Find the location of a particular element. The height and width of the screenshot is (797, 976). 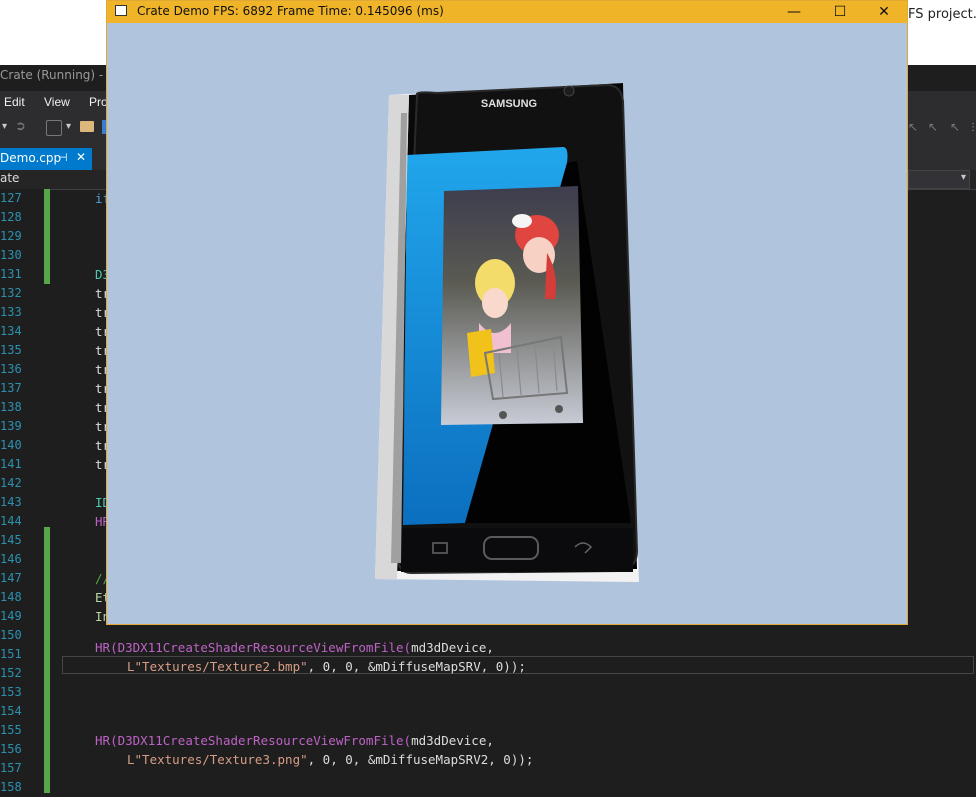

open-folder-icon is located at coordinates (87, 126).